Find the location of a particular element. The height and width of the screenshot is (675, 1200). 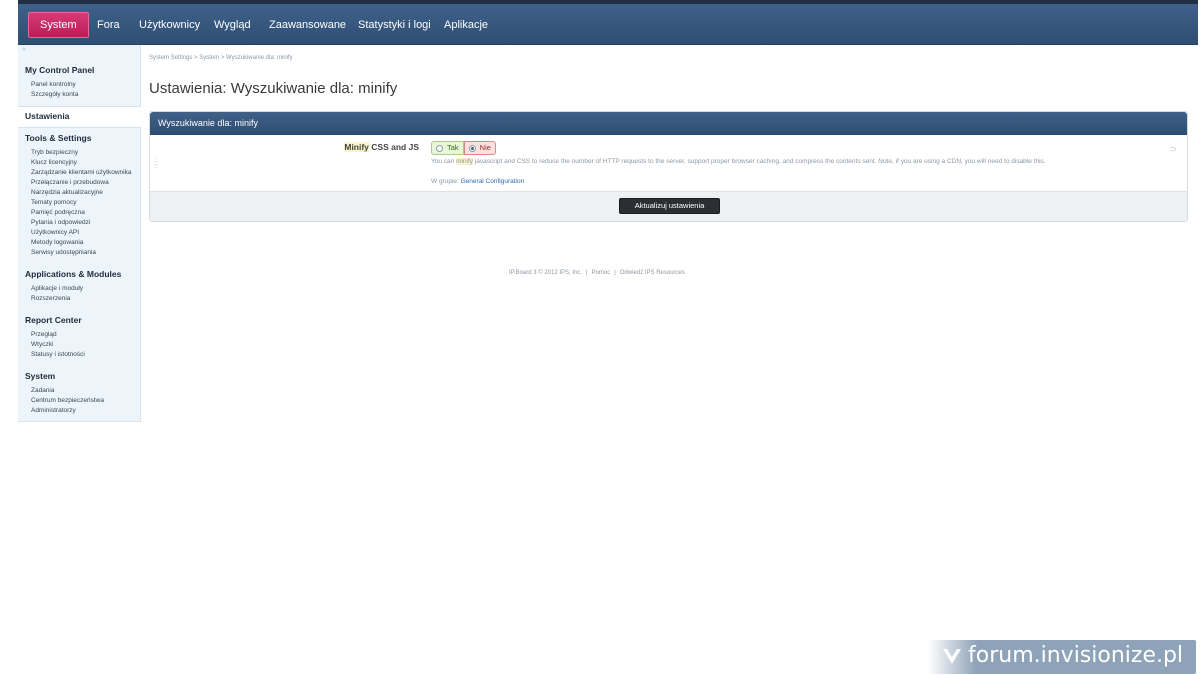

ips-resources-link: Odwiedź IPS Resources is located at coordinates (652, 273).